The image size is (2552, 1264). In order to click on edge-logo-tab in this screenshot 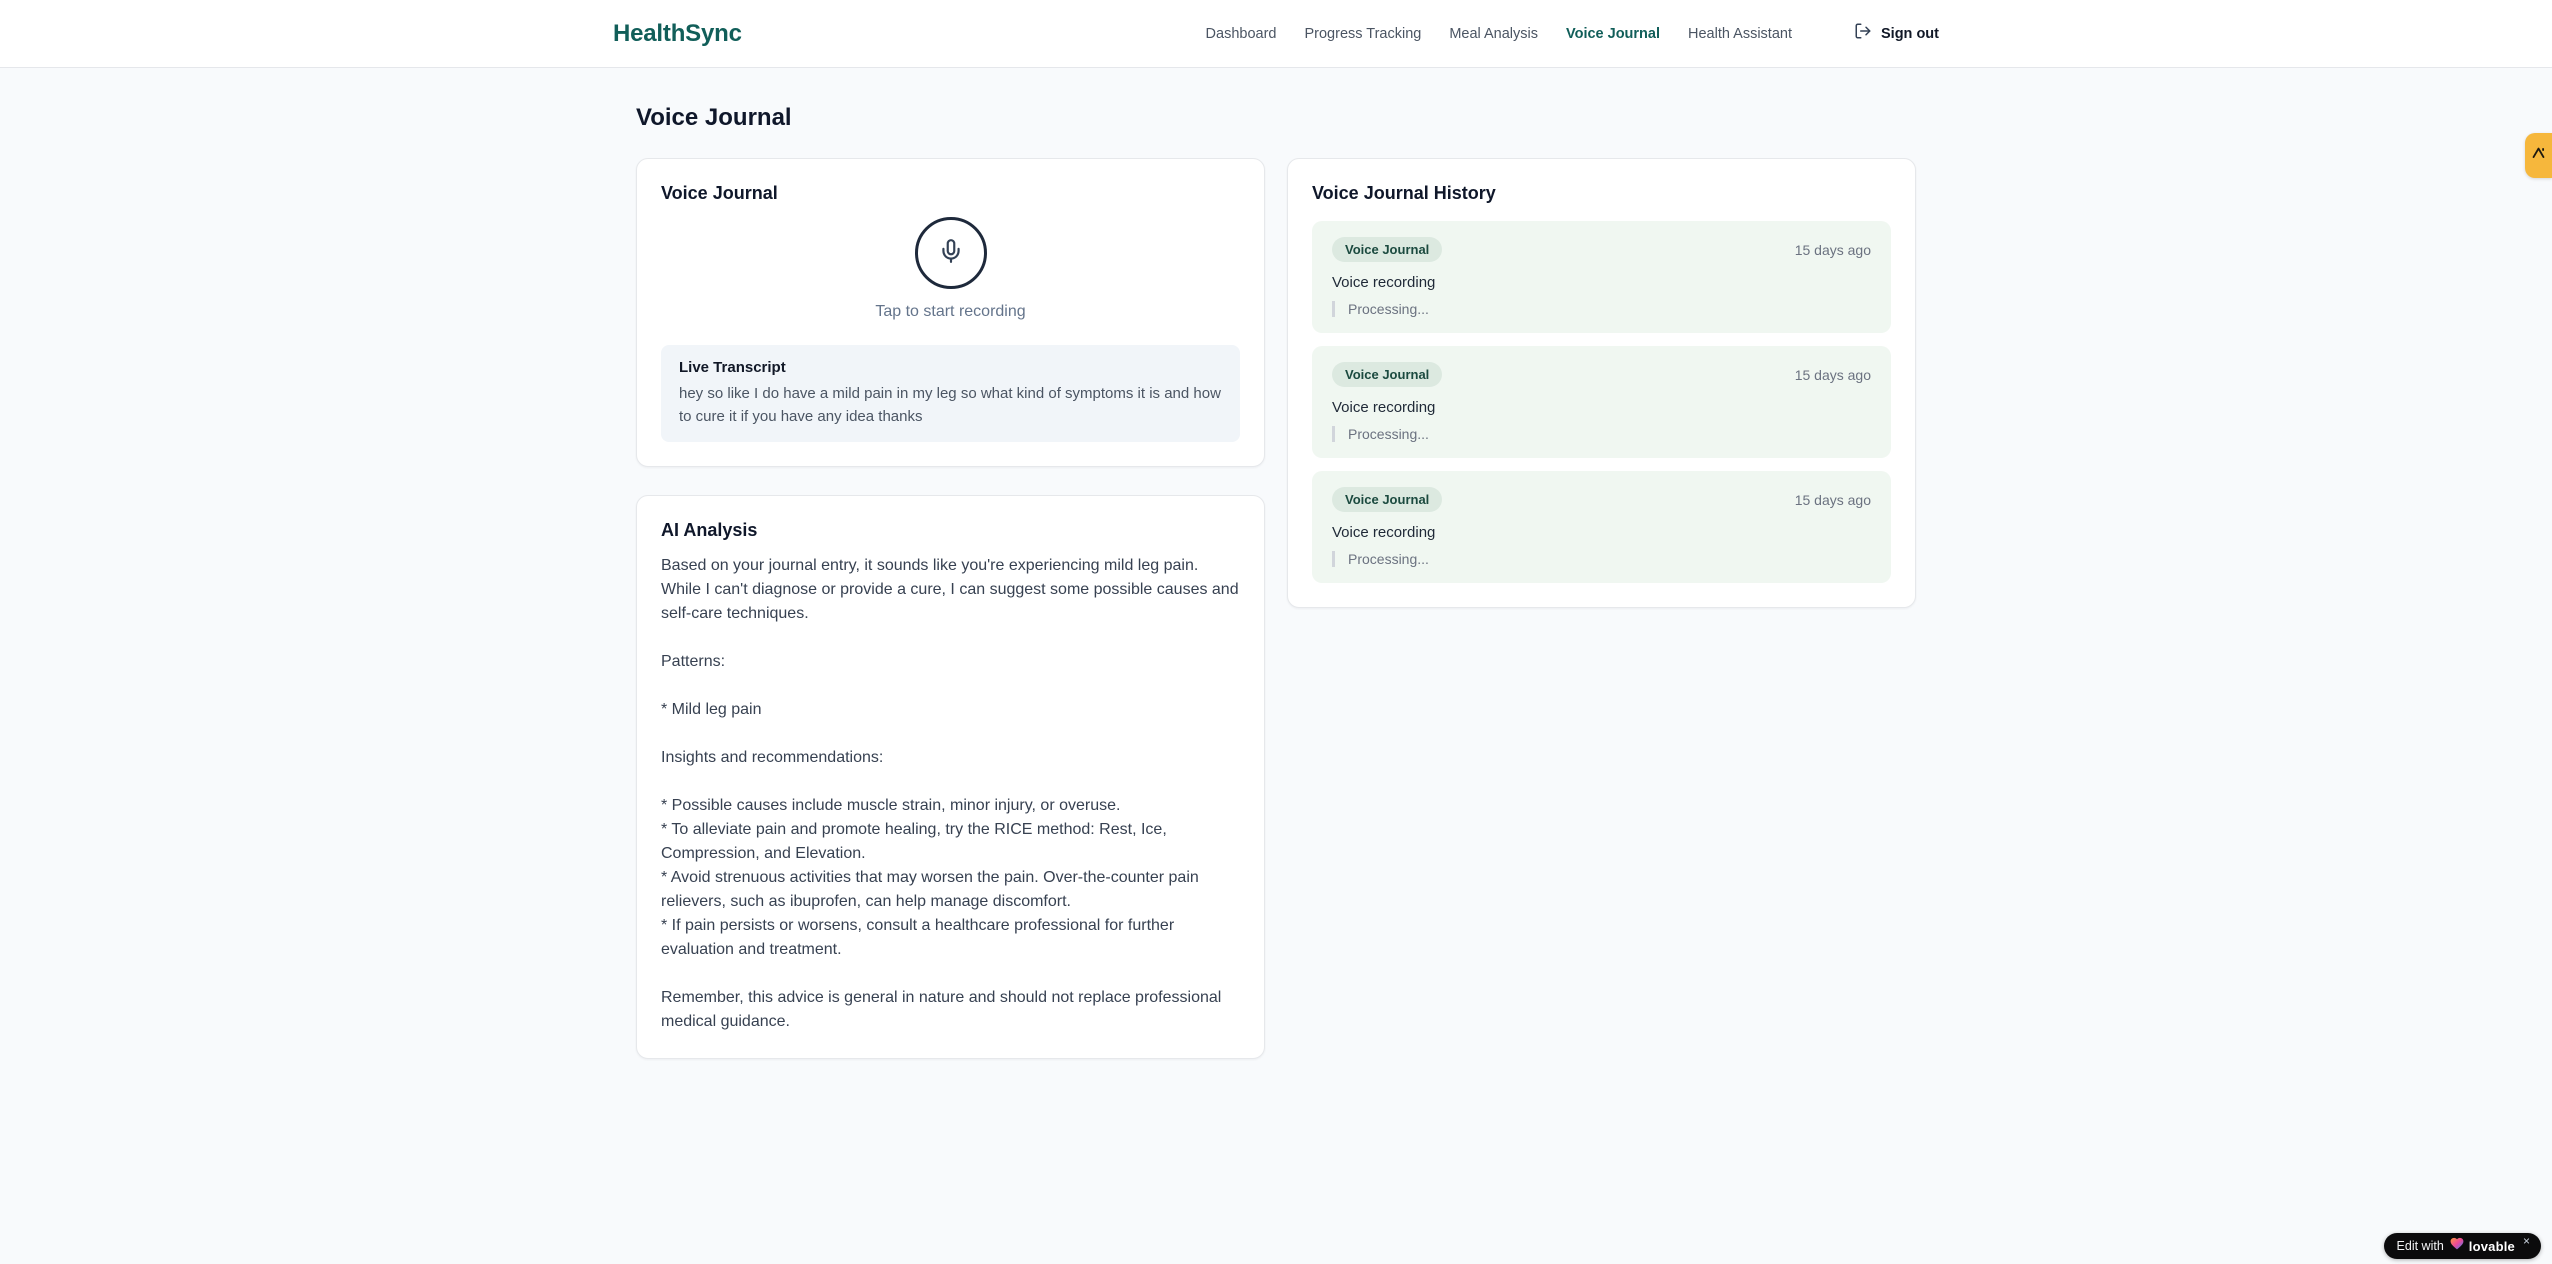, I will do `click(2538, 155)`.